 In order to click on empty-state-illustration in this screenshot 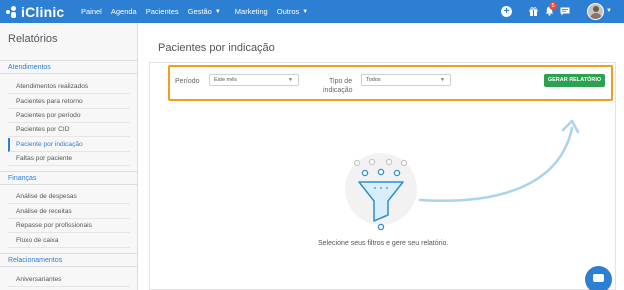, I will do `click(462, 175)`.